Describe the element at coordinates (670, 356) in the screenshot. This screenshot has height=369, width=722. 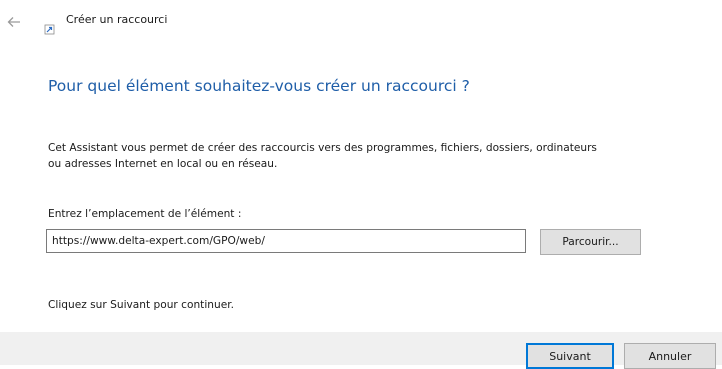
I see `cancel-button: Annuler` at that location.